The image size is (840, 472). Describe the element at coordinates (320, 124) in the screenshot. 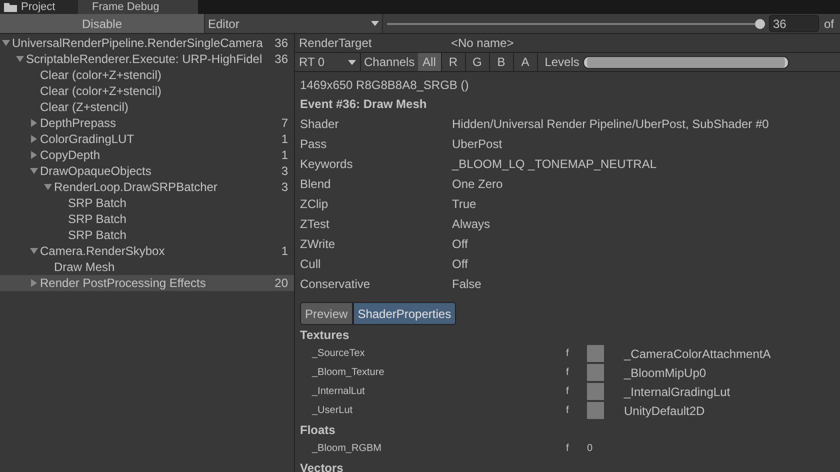

I see `property-label: Shader` at that location.